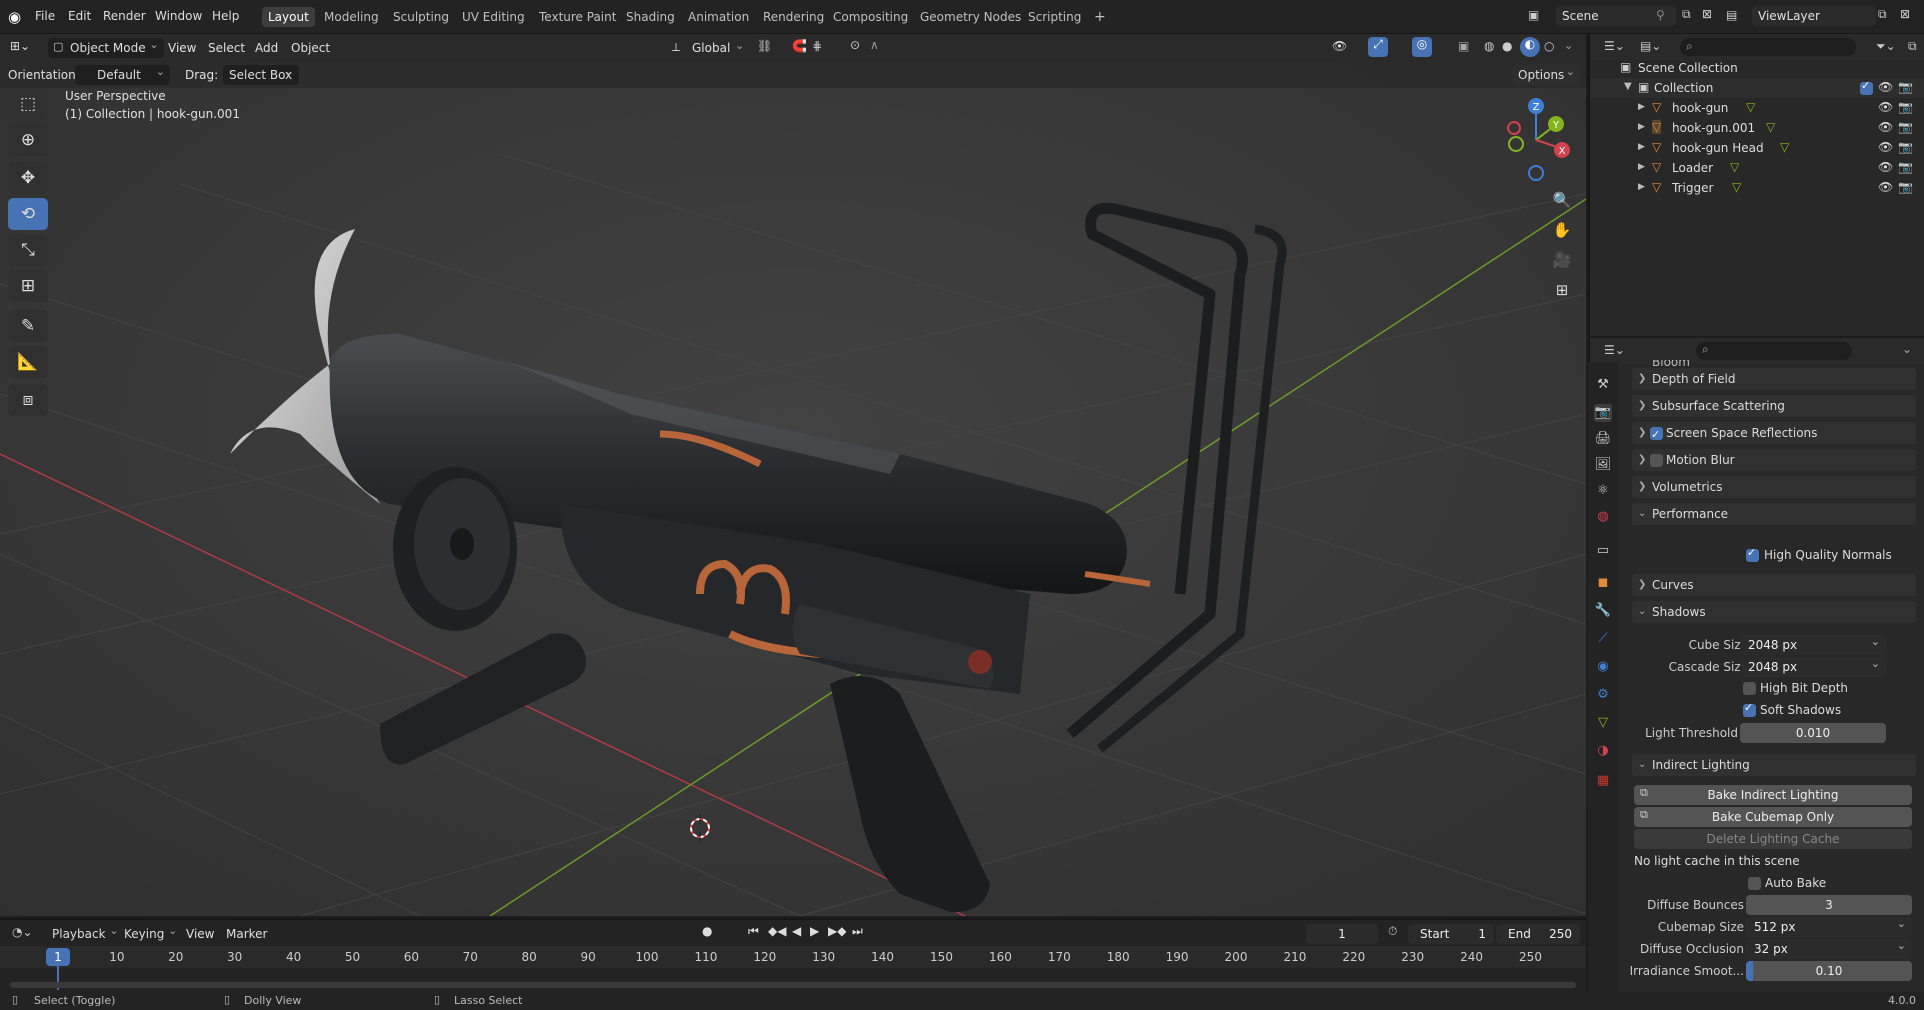  Describe the element at coordinates (1603, 611) in the screenshot. I see `modifier-tab-icon: 🔧` at that location.